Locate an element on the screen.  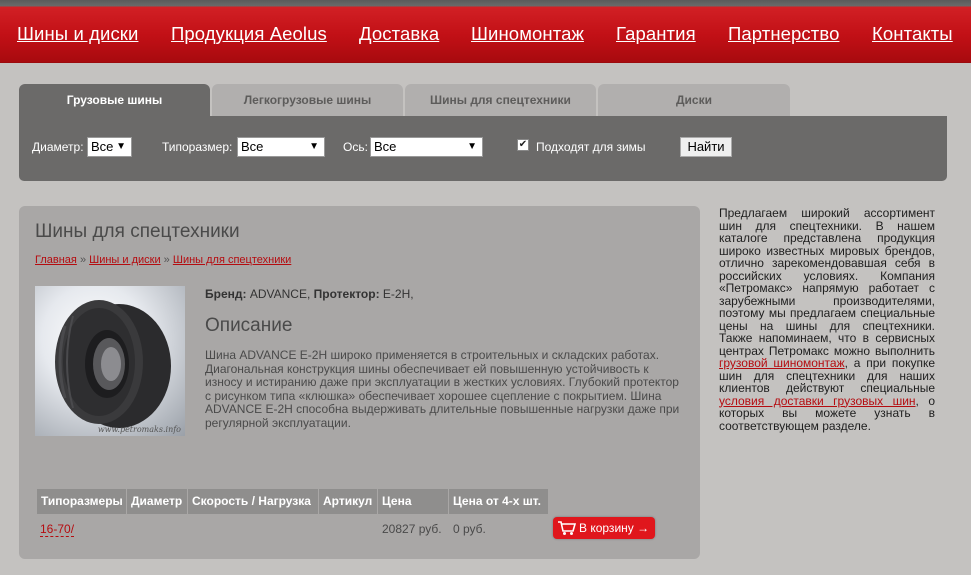
nav-link-aeolus-products: Продукция Aeolus is located at coordinates (249, 34).